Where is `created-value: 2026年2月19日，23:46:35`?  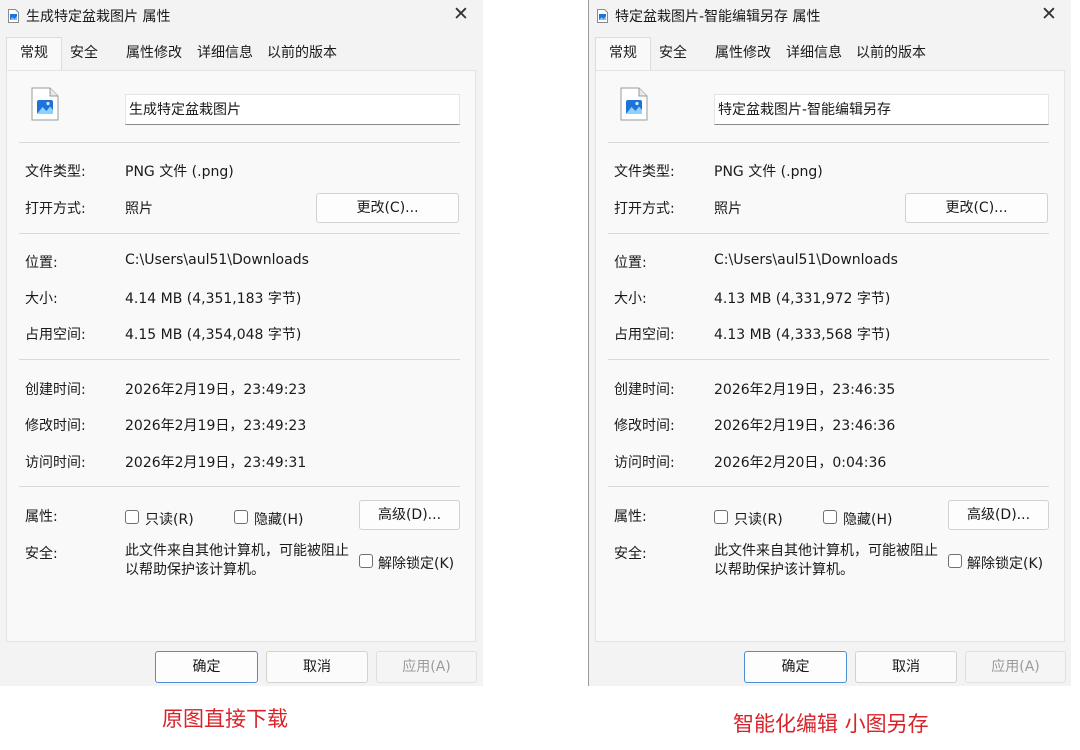
created-value: 2026年2月19日，23:46:35 is located at coordinates (805, 390).